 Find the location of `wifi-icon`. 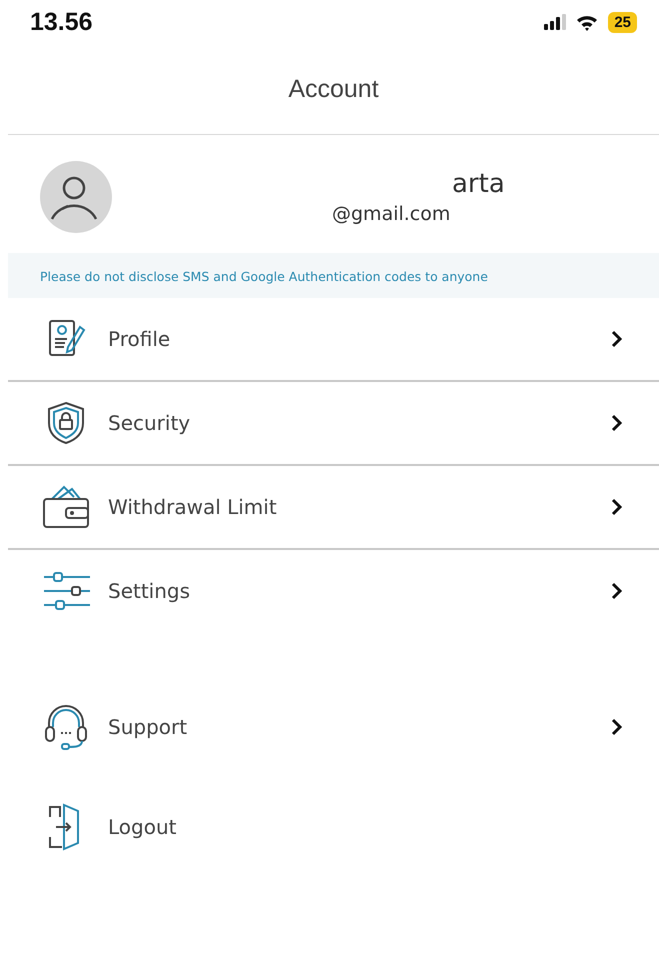

wifi-icon is located at coordinates (587, 22).